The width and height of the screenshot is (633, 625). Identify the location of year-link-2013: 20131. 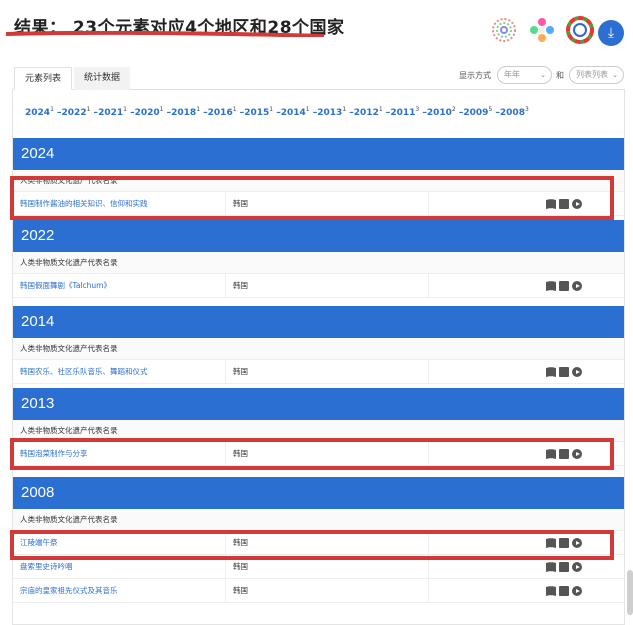
(331, 112).